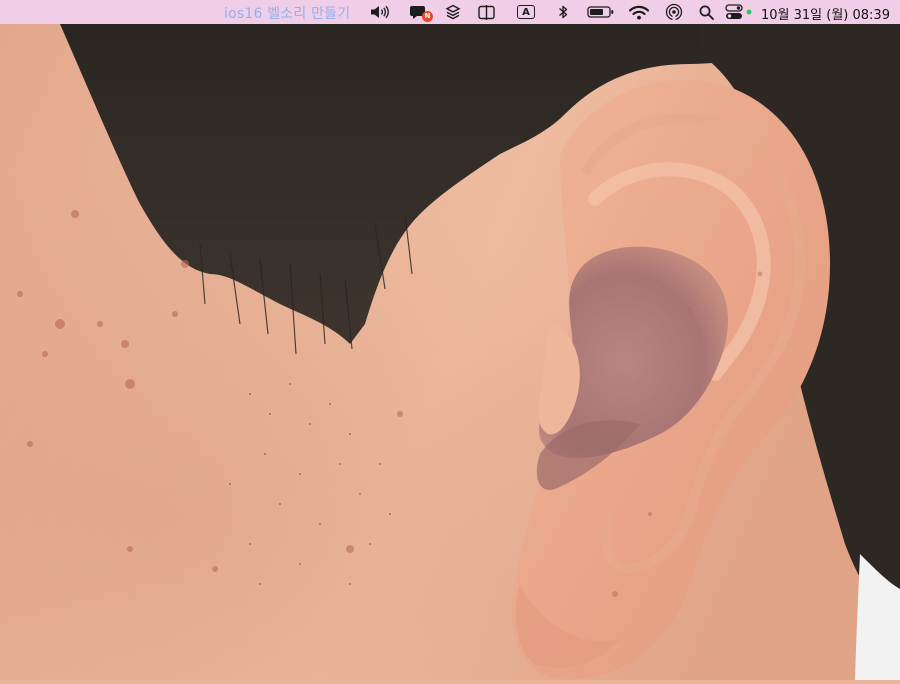 The height and width of the screenshot is (684, 900). I want to click on input-source-label: A, so click(526, 12).